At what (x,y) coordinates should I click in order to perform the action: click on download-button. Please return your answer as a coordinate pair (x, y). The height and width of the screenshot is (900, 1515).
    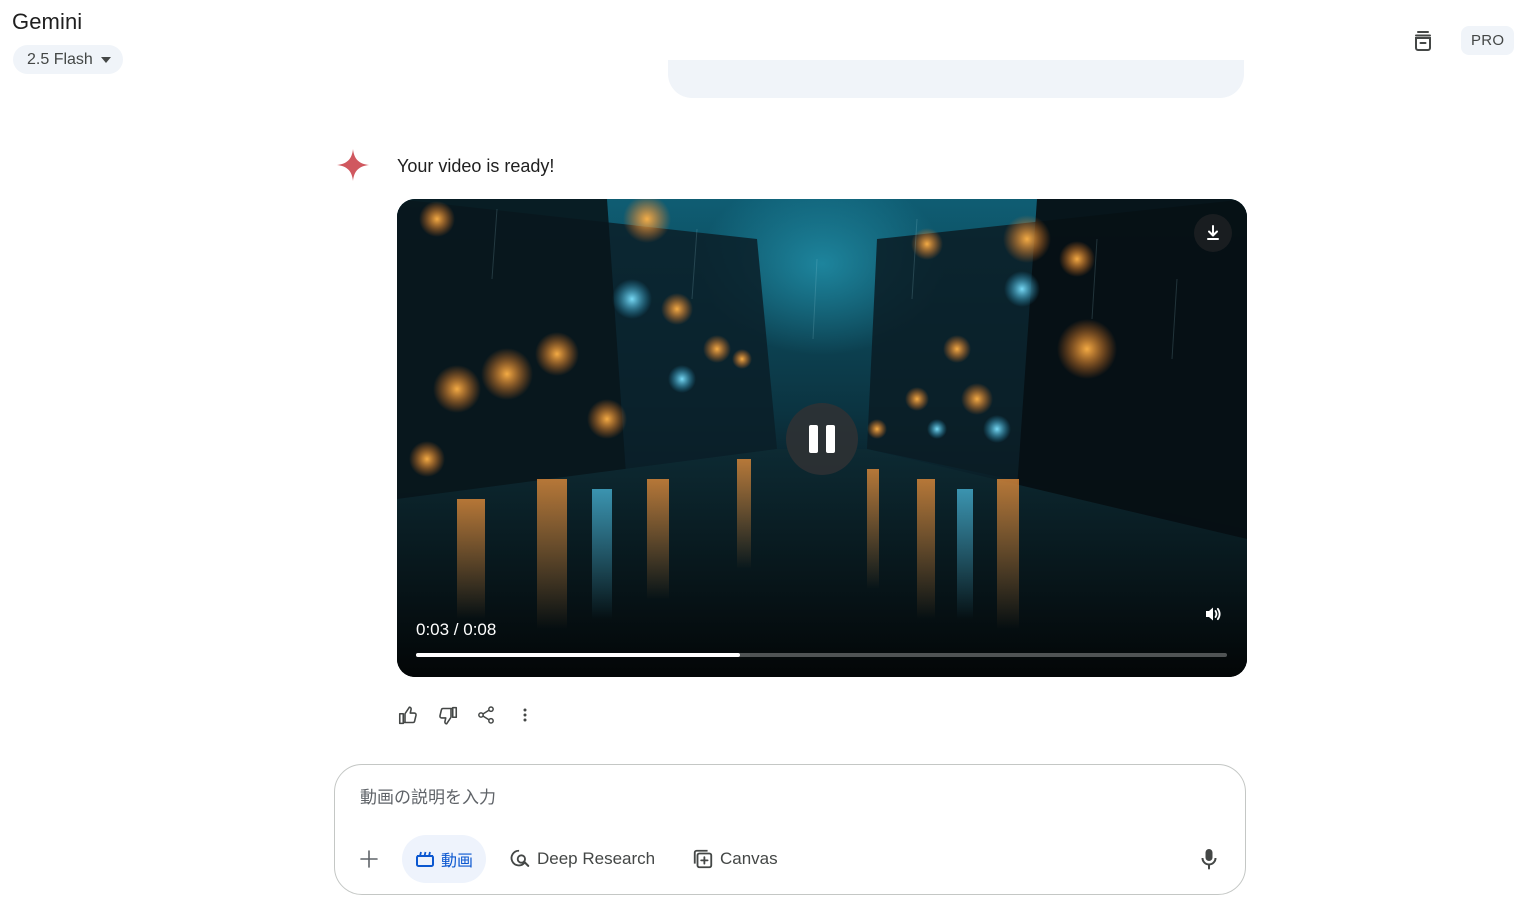
    Looking at the image, I should click on (1213, 233).